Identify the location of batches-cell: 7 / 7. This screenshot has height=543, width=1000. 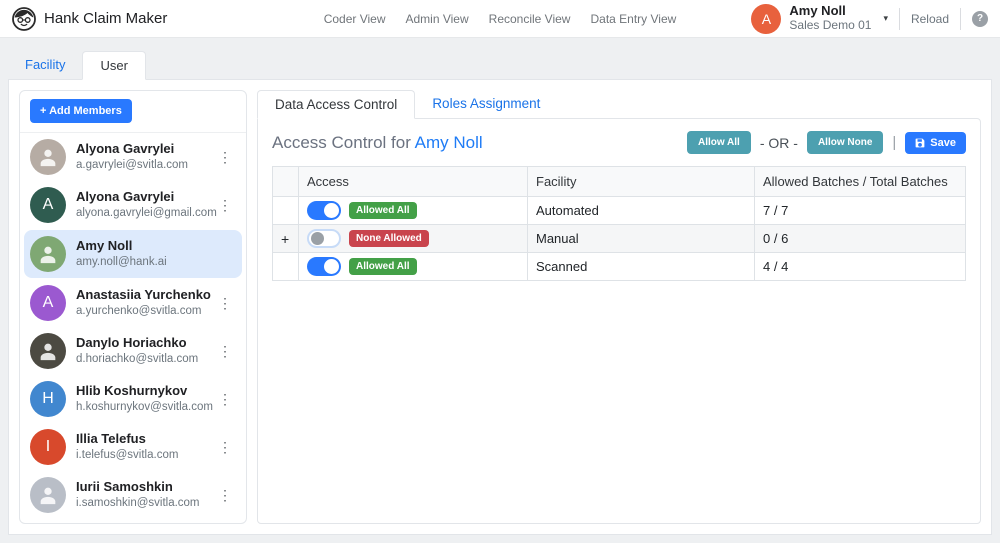
(860, 210).